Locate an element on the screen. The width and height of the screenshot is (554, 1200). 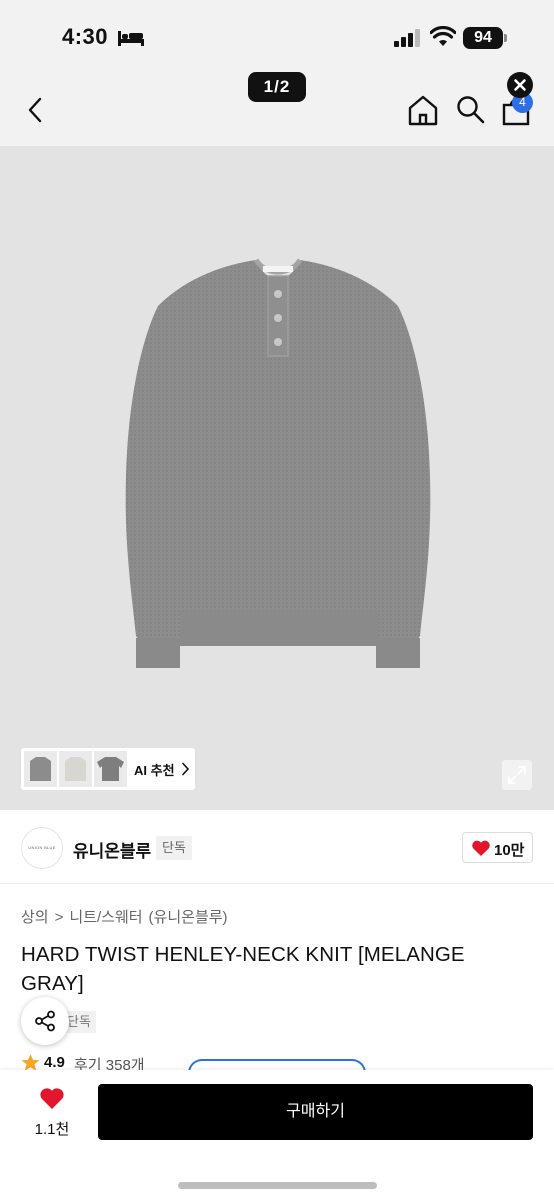
status-bar: 4:30 94 is located at coordinates (277, 35).